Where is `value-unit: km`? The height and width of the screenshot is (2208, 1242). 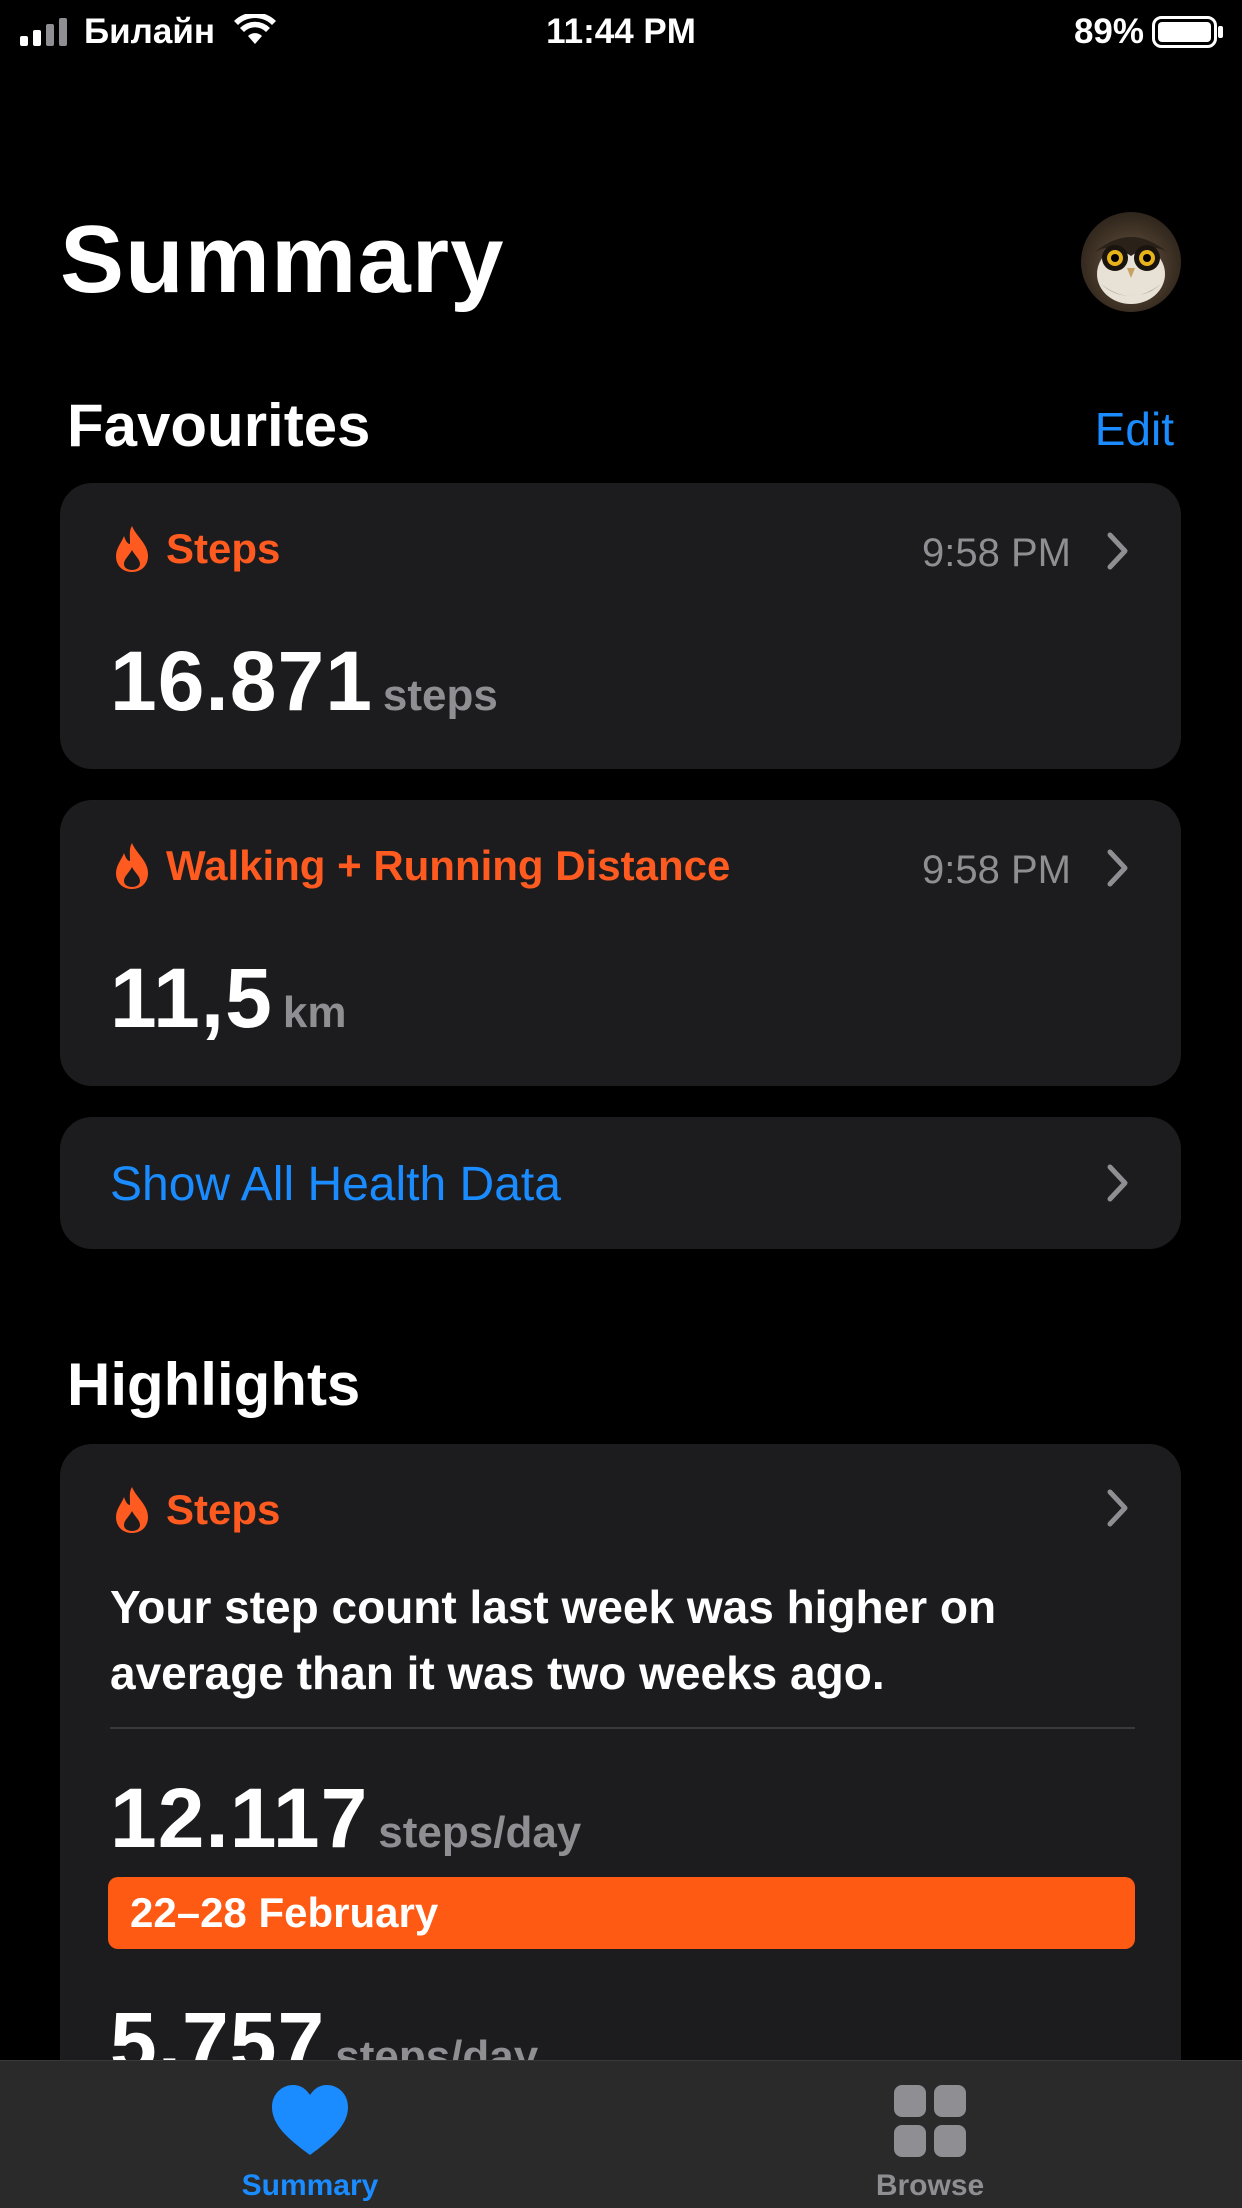
value-unit: km is located at coordinates (314, 1012).